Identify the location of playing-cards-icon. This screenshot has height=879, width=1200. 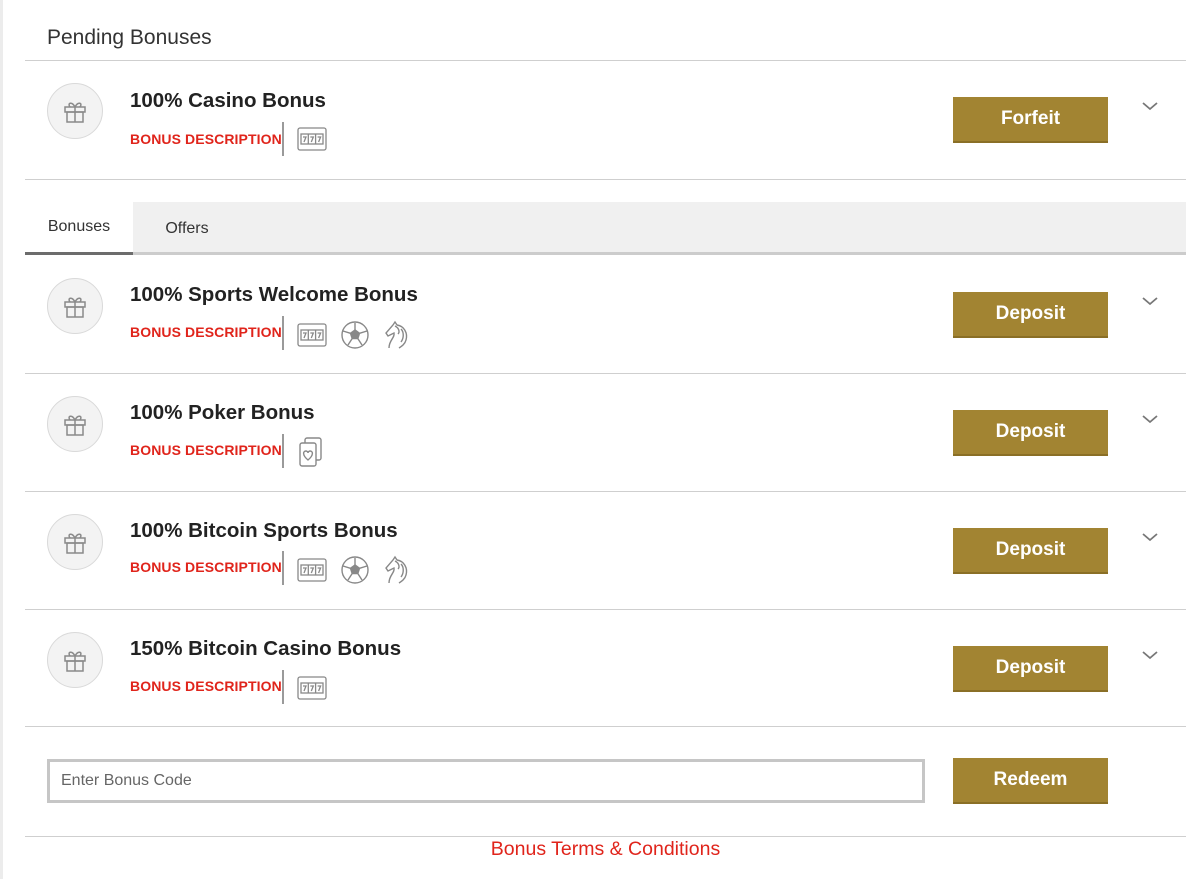
(310, 452).